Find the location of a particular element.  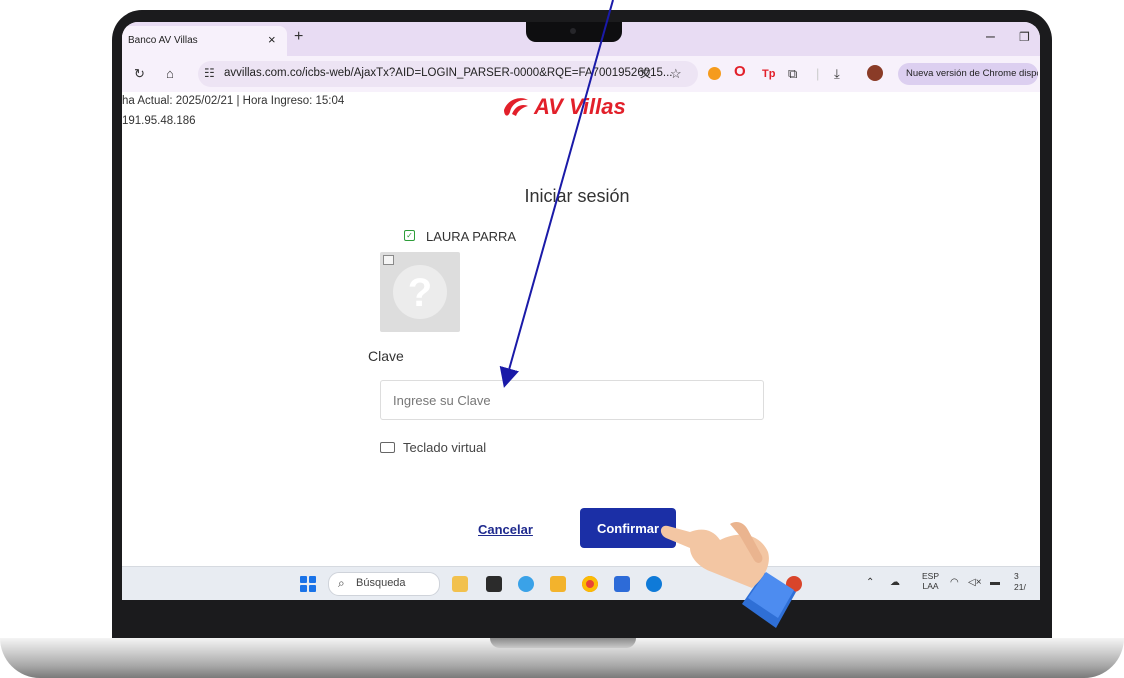

terminal-icon is located at coordinates (494, 584).